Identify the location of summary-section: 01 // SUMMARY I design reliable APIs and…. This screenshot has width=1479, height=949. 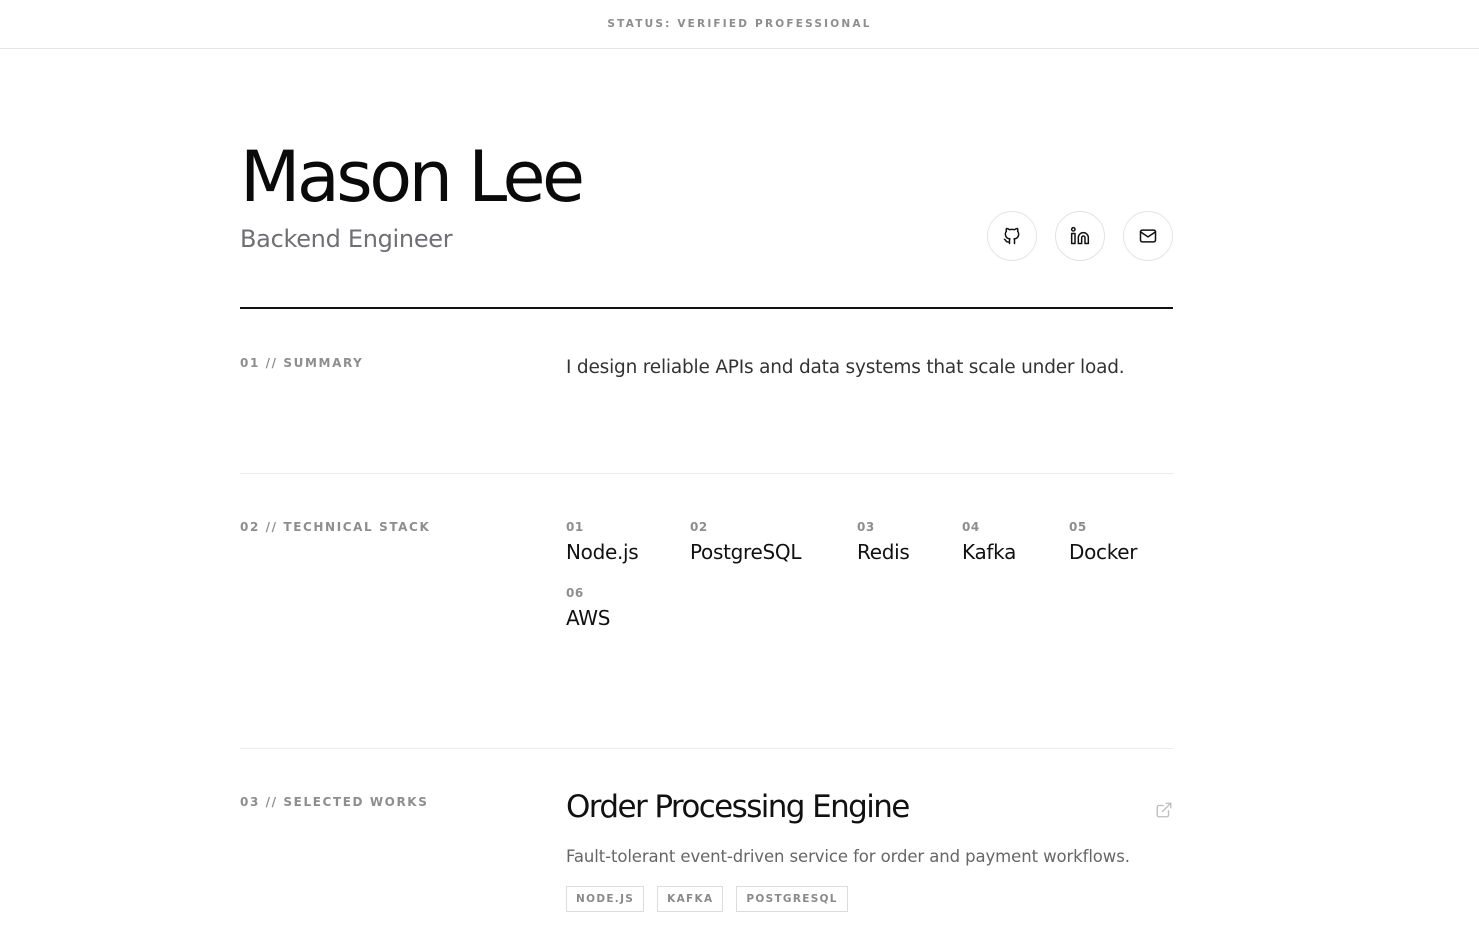
(706, 391).